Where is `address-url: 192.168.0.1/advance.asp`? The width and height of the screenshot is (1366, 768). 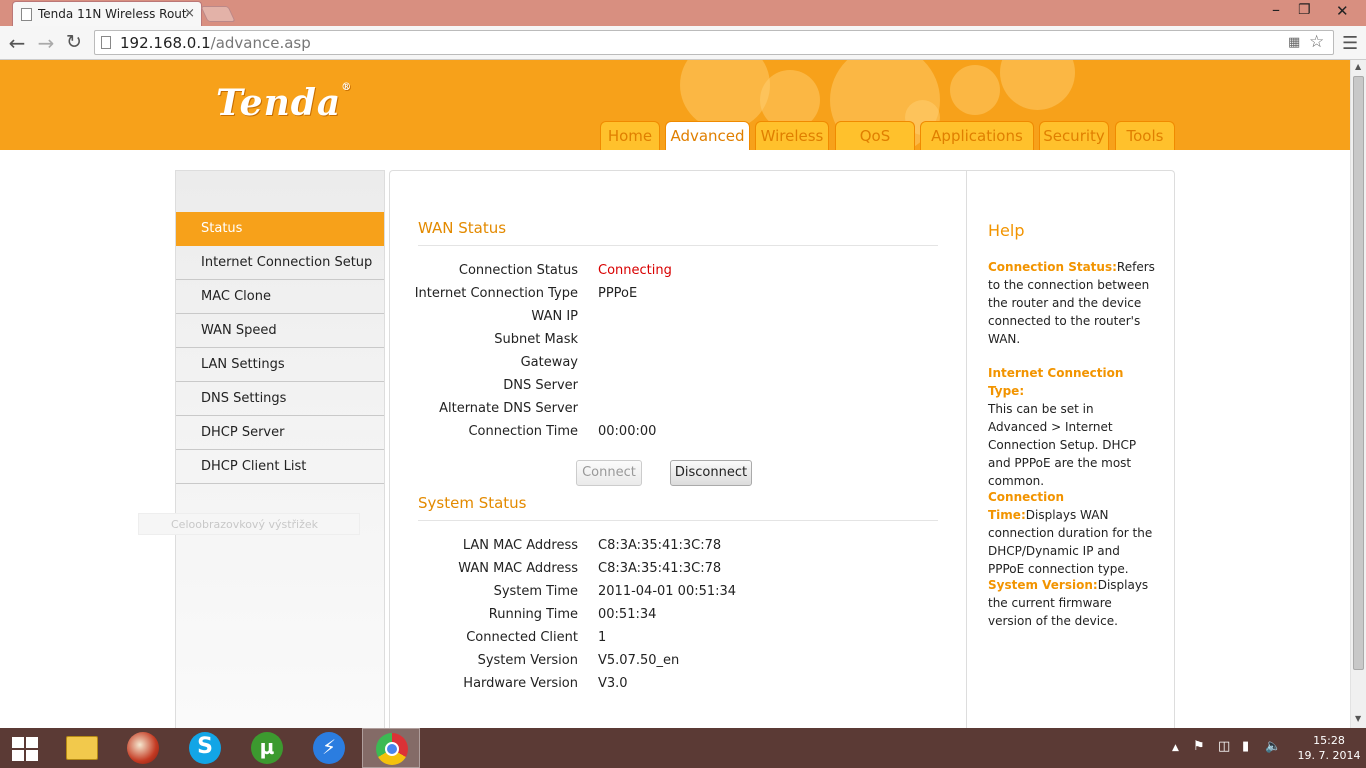 address-url: 192.168.0.1/advance.asp is located at coordinates (215, 43).